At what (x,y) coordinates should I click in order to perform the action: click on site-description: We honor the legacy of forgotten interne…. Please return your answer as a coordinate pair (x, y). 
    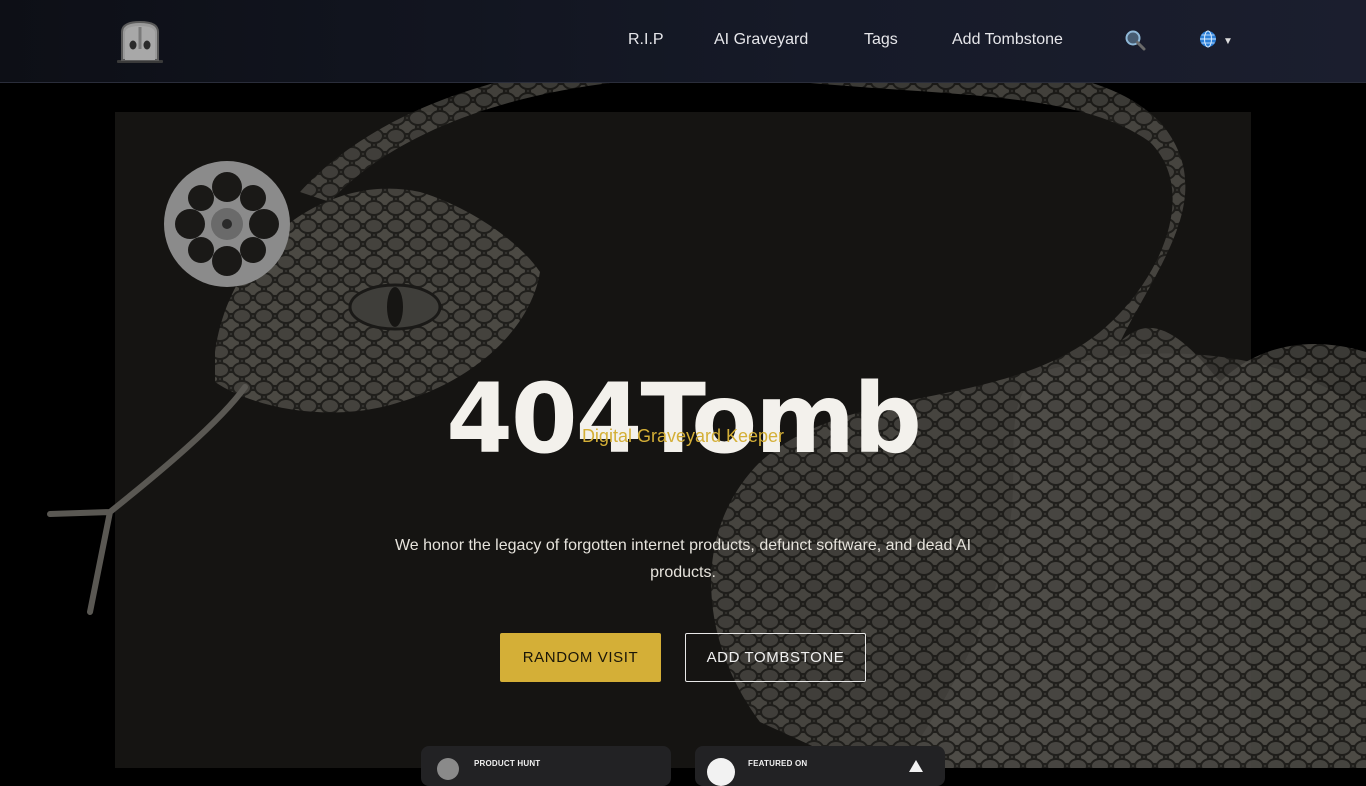
    Looking at the image, I should click on (683, 559).